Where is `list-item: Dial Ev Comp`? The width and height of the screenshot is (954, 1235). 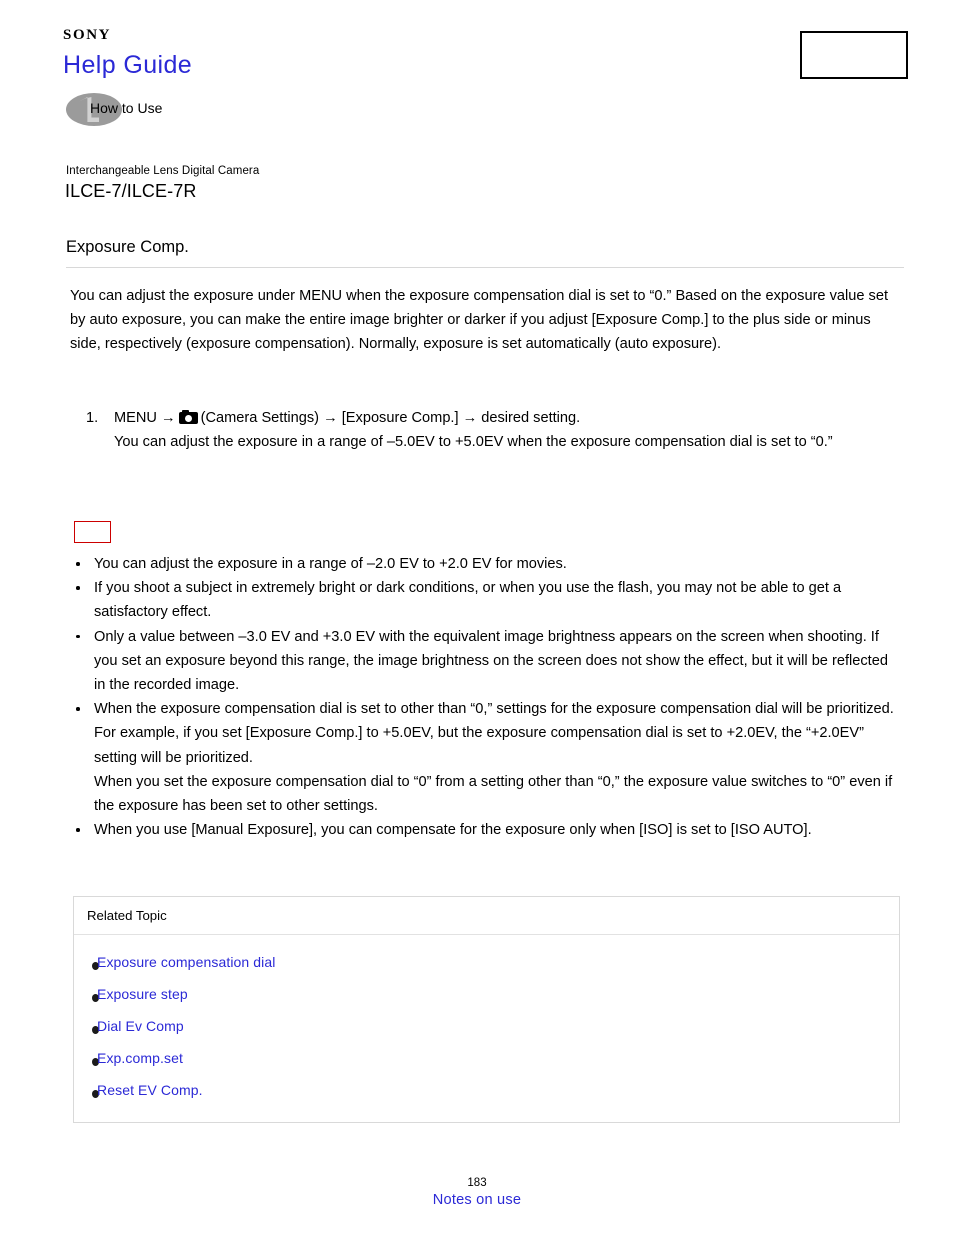
list-item: Dial Ev Comp is located at coordinates (486, 1026).